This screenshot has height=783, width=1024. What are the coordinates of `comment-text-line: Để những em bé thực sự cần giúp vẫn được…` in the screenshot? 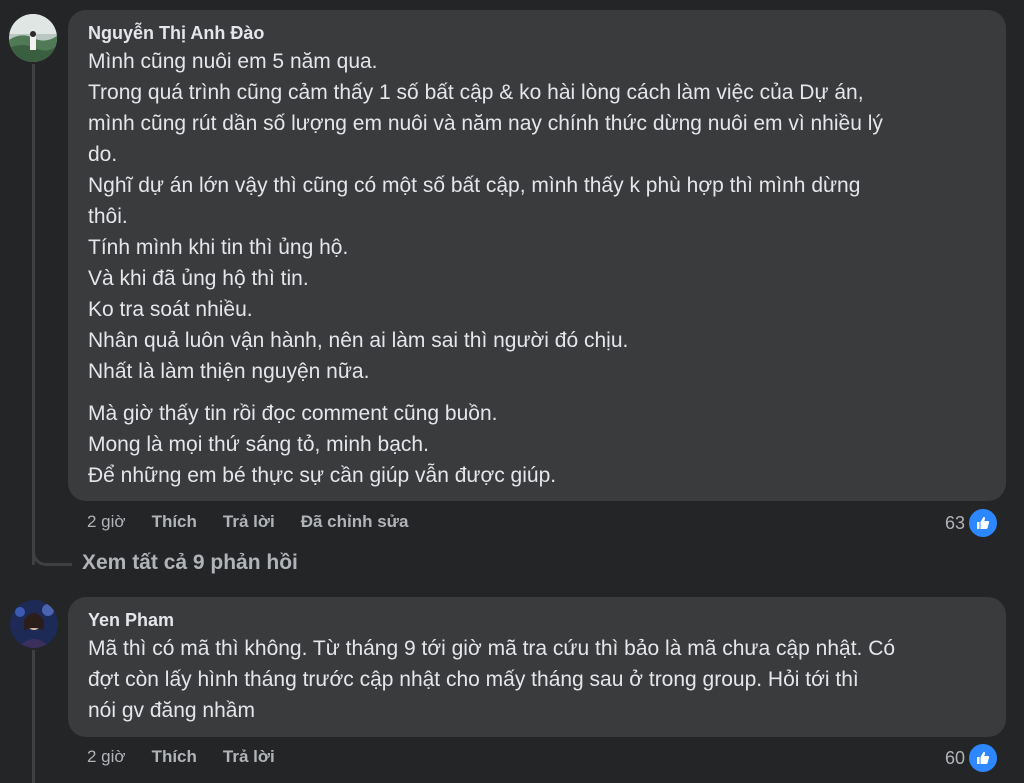 It's located at (322, 475).